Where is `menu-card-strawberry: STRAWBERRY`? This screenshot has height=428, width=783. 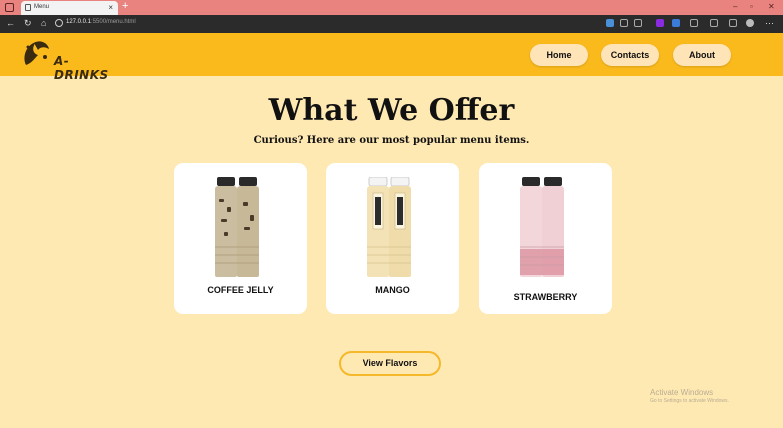
menu-card-strawberry: STRAWBERRY is located at coordinates (545, 238).